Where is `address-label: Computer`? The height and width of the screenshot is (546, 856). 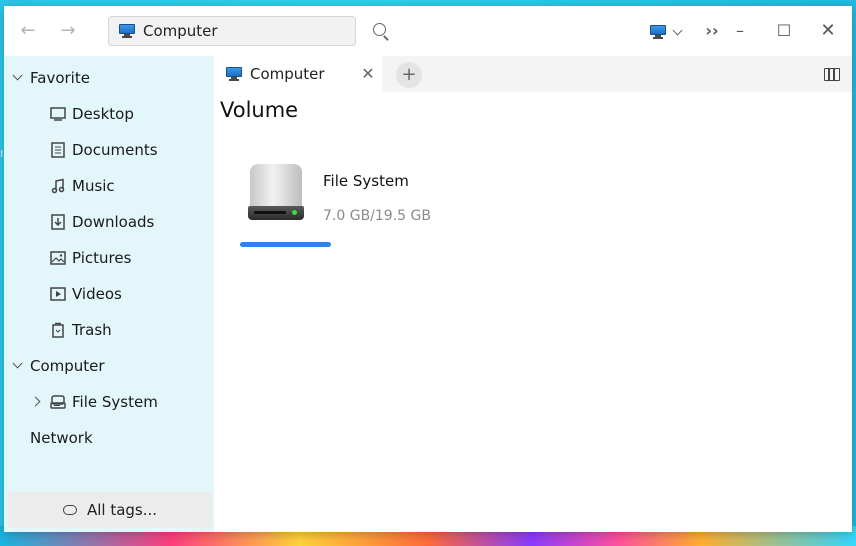 address-label: Computer is located at coordinates (180, 31).